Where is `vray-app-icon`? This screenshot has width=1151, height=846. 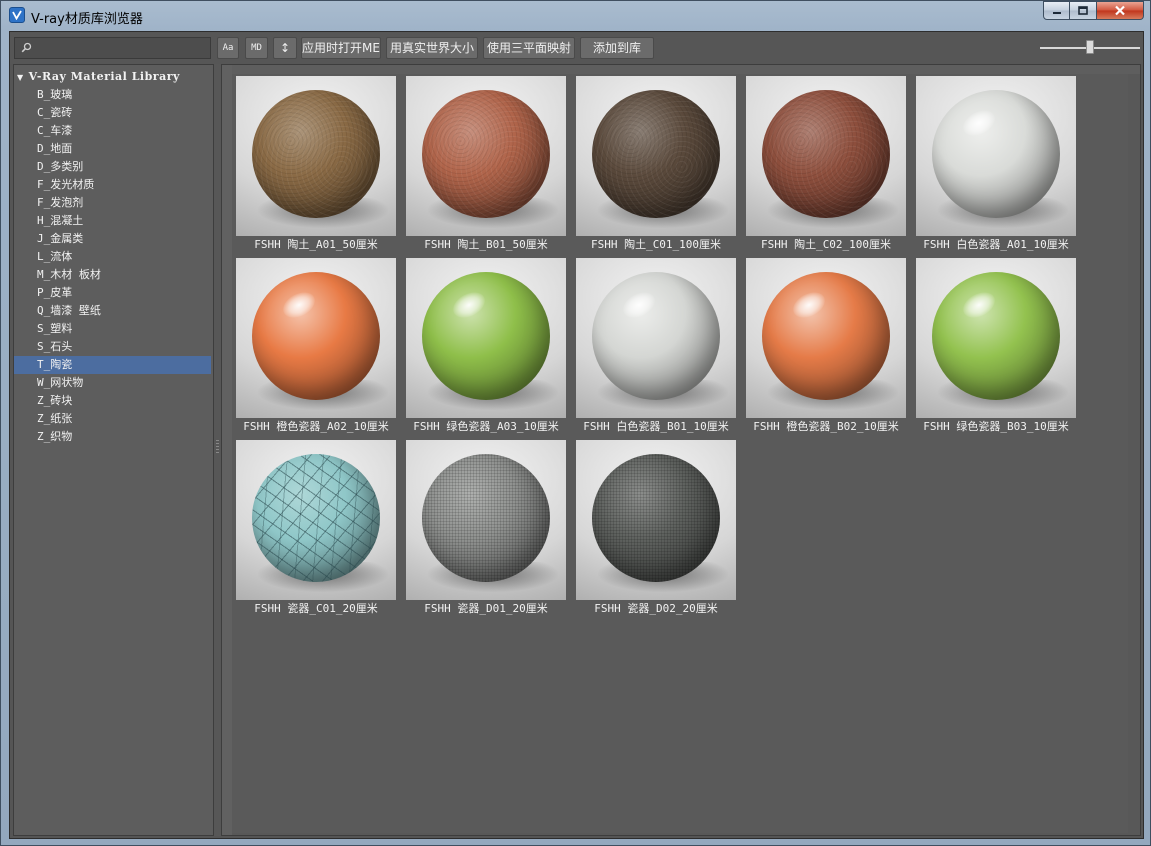
vray-app-icon is located at coordinates (17, 15).